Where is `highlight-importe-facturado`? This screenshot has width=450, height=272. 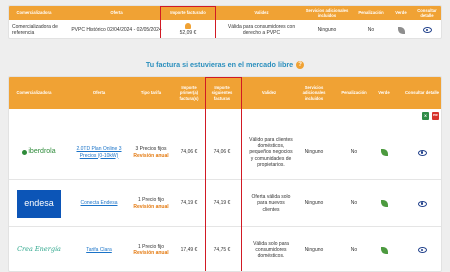 highlight-importe-facturado is located at coordinates (188, 22).